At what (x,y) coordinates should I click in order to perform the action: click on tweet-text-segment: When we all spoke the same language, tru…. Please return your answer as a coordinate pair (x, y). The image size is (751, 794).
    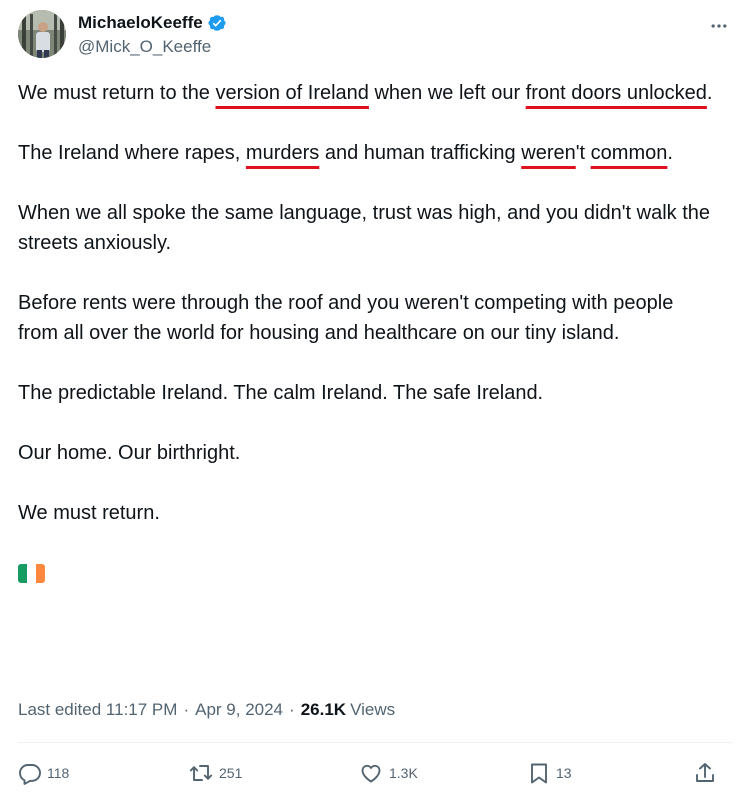
    Looking at the image, I should click on (364, 228).